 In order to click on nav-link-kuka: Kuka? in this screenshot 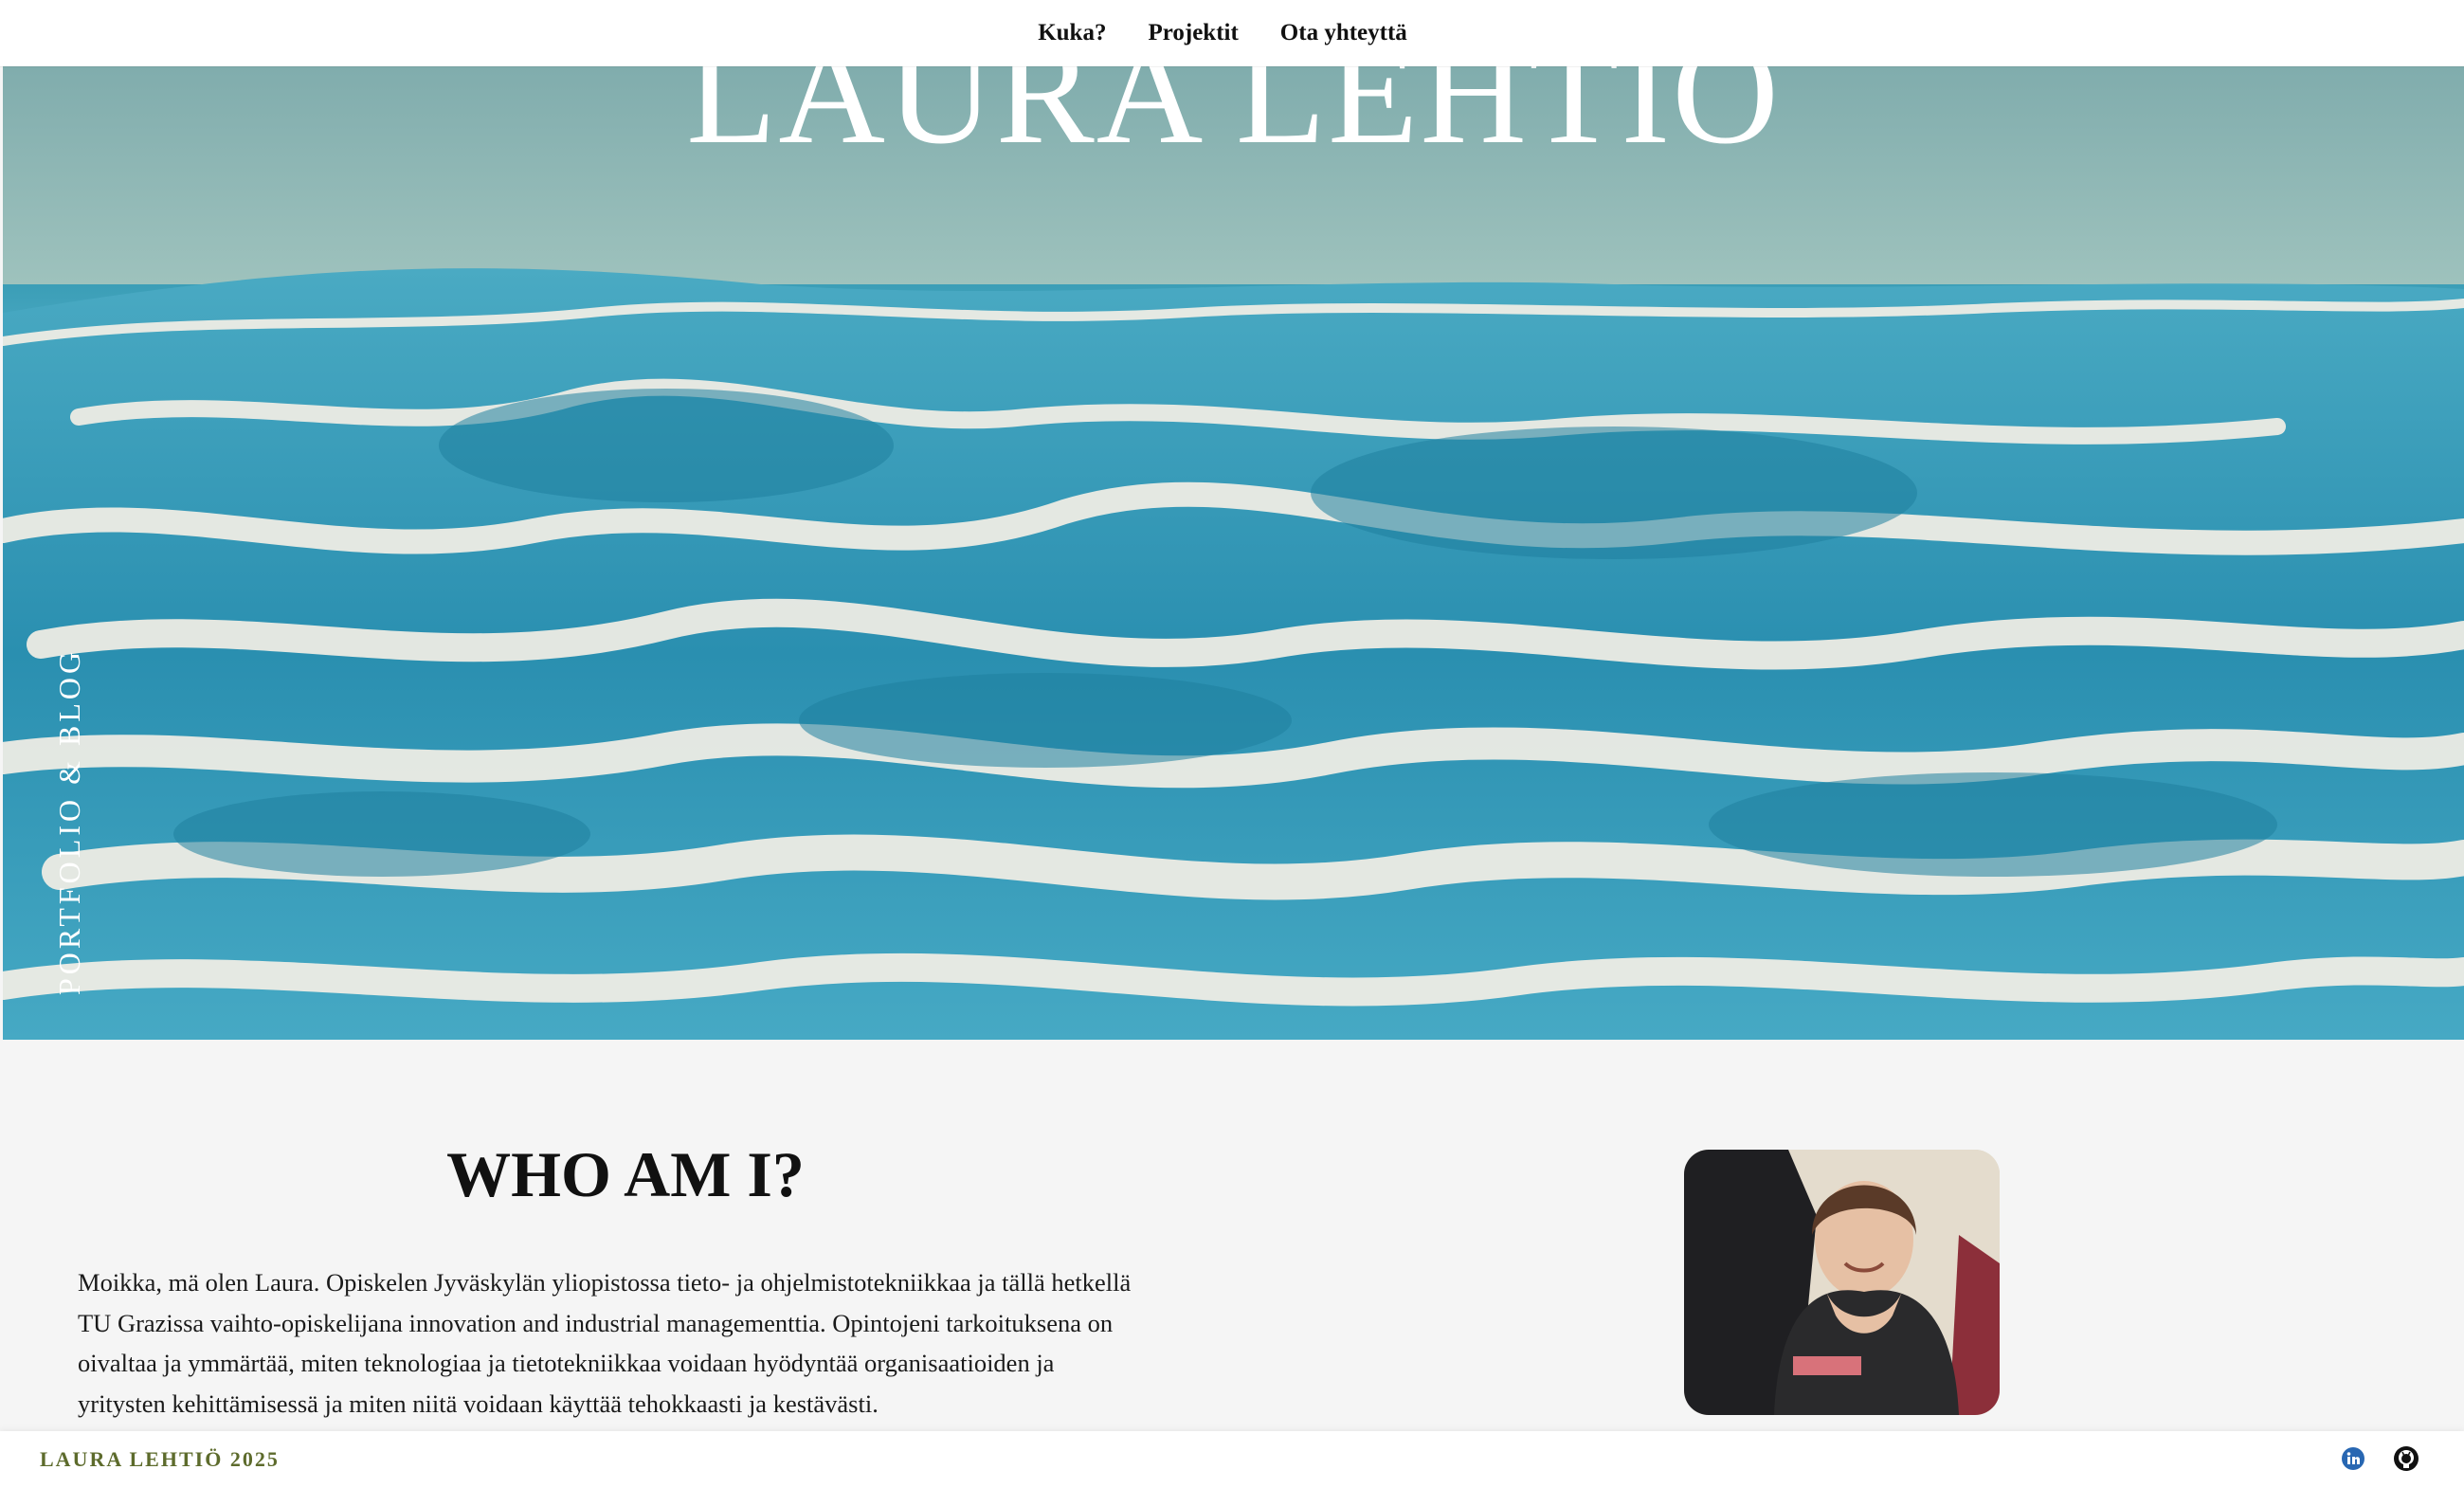, I will do `click(1072, 33)`.